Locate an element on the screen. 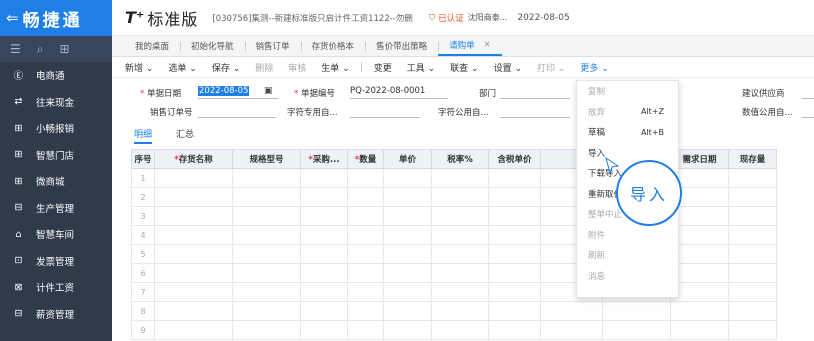 Image resolution: width=814 pixels, height=341 pixels. toolbar-button: 生单 ⌄ is located at coordinates (335, 67).